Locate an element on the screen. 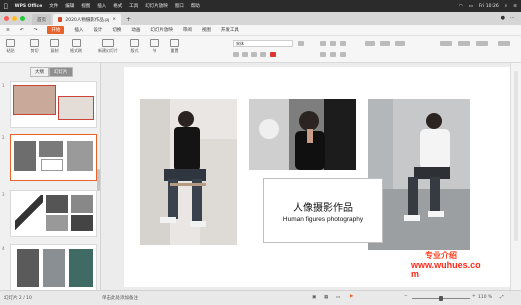  ribbon-tab-insert: 插入 is located at coordinates (78, 30).